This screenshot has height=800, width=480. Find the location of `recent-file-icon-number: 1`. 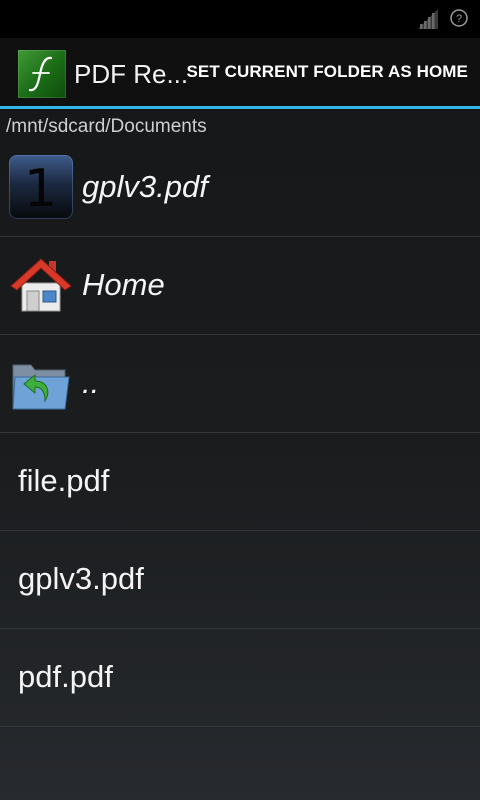

recent-file-icon-number: 1 is located at coordinates (41, 189).